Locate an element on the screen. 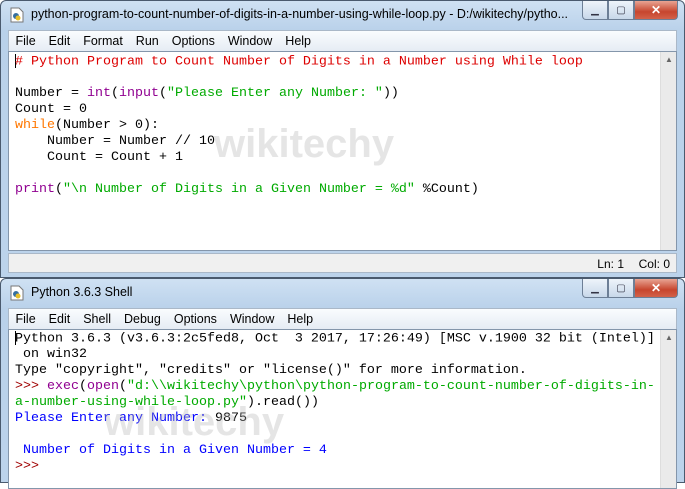 The width and height of the screenshot is (685, 489). code-line: on win32 is located at coordinates (335, 355).